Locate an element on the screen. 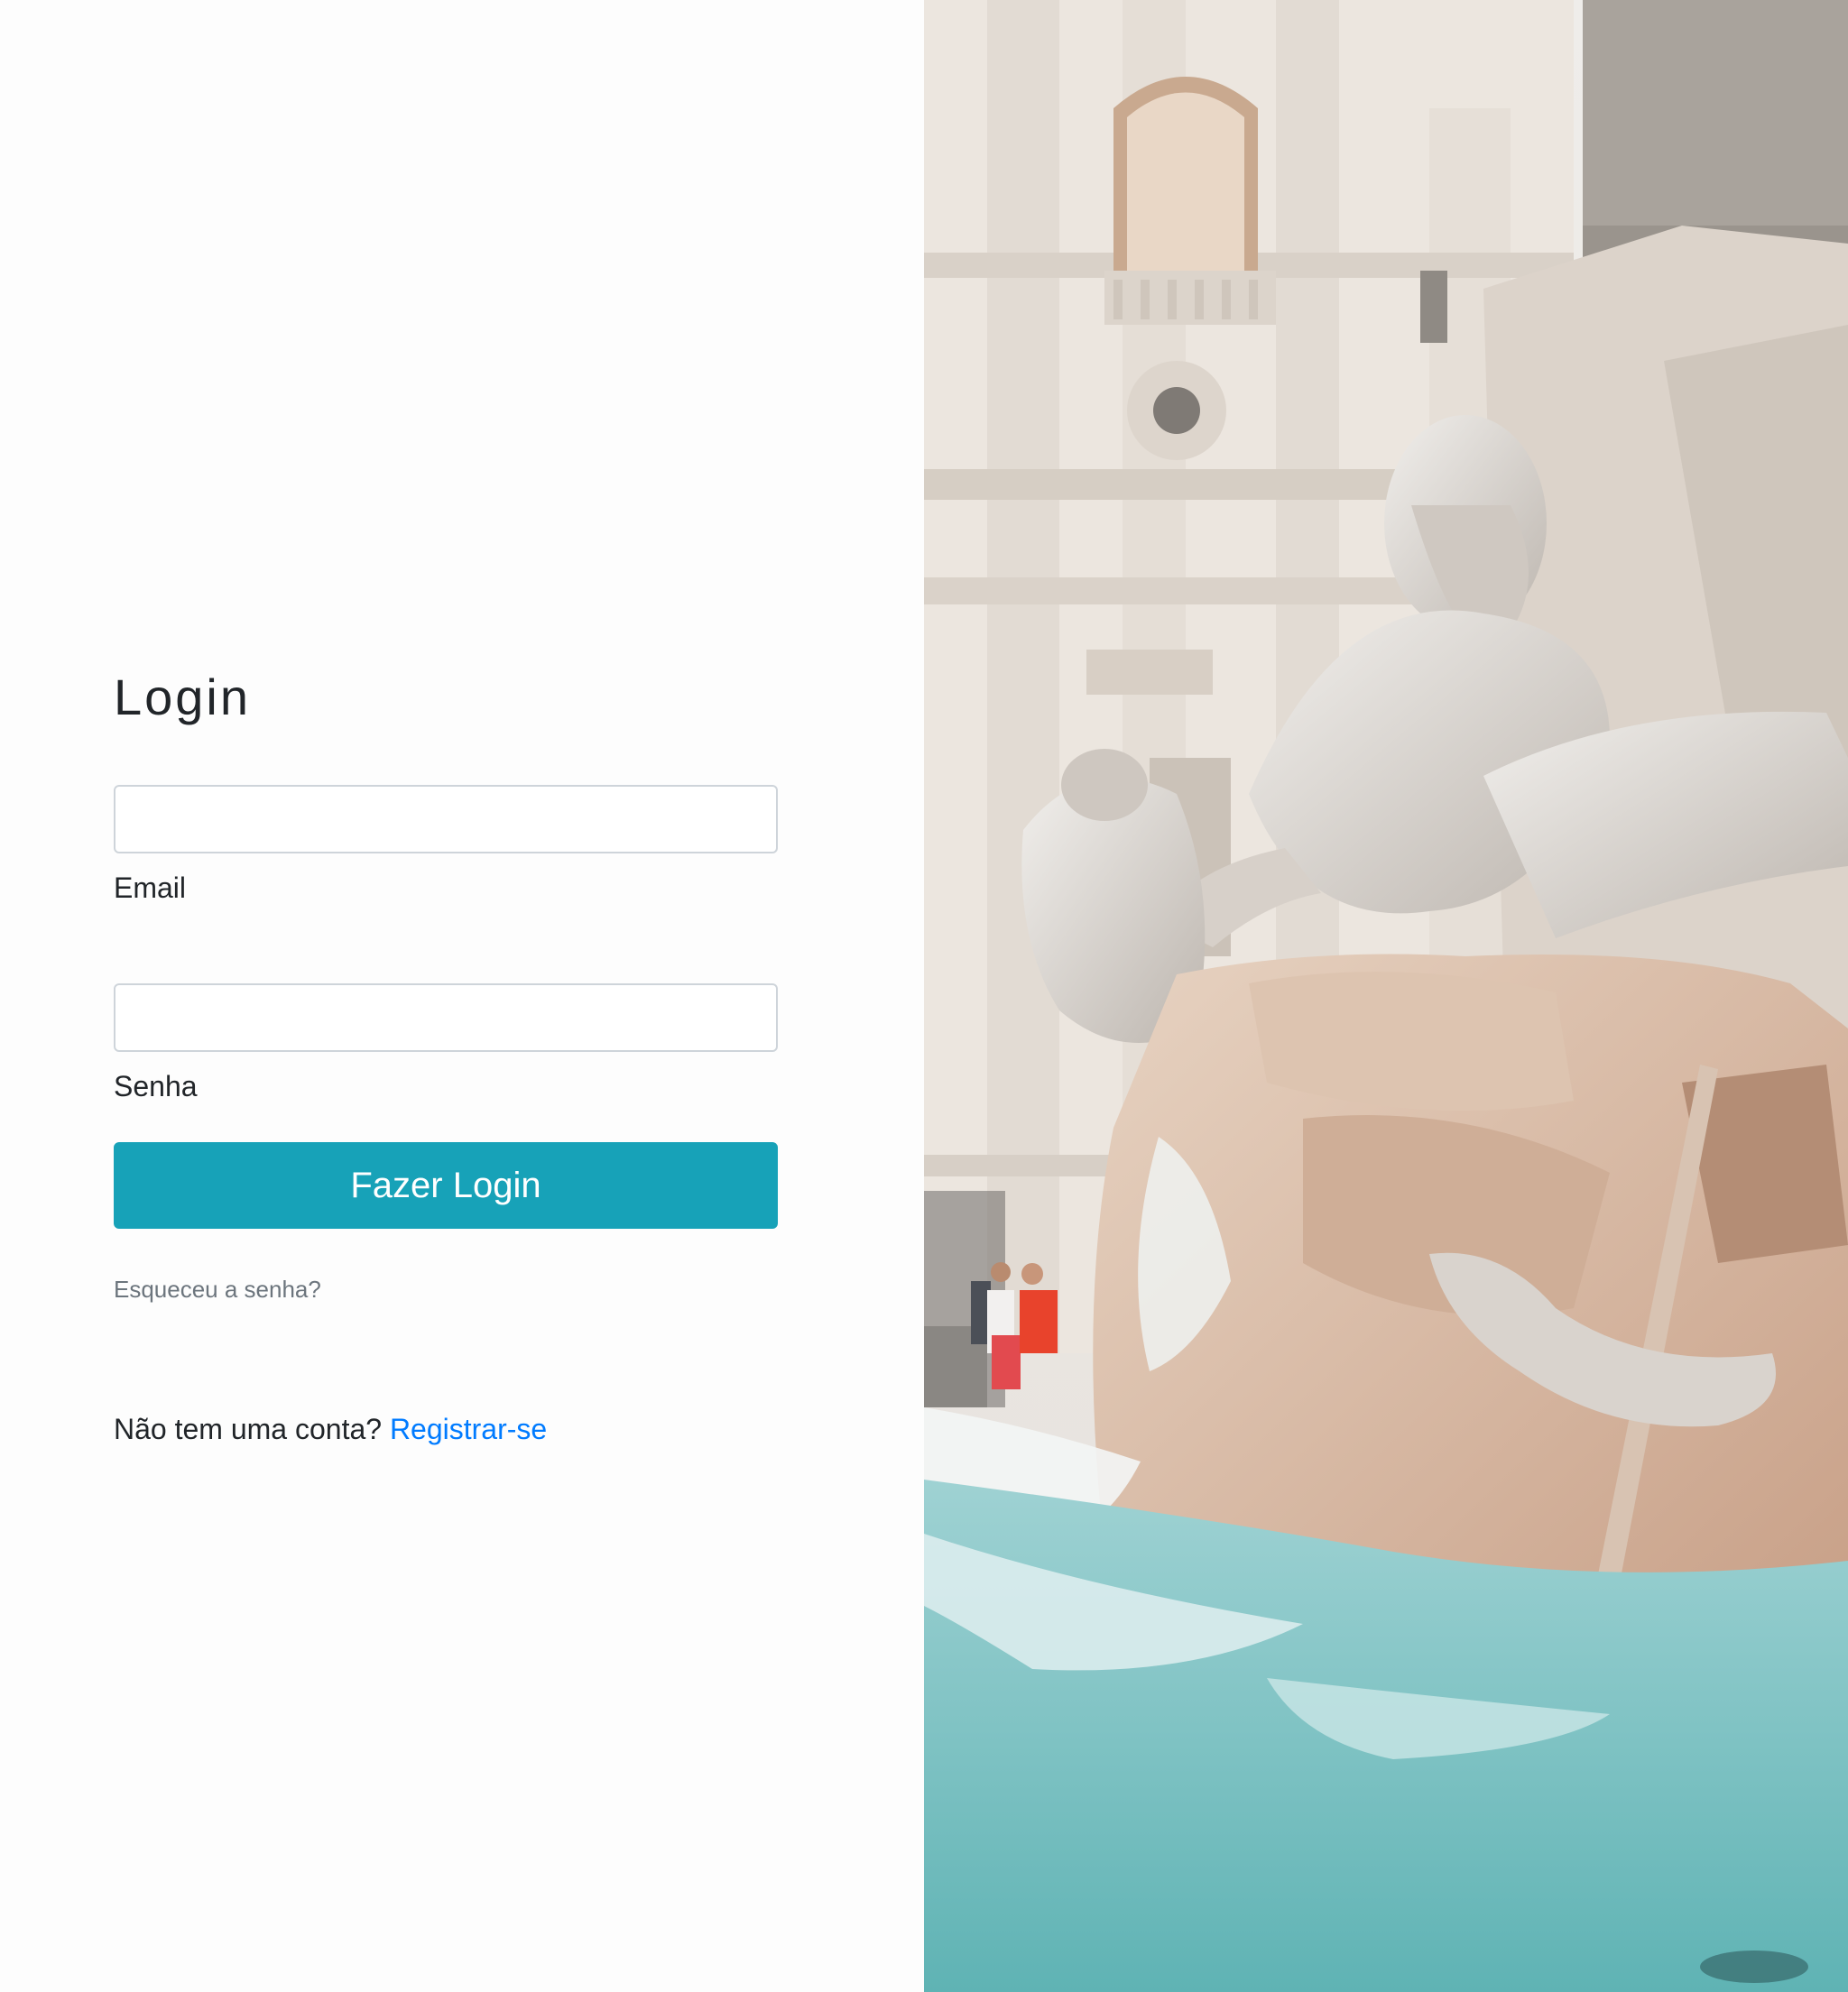  signup-row: Não tem uma conta? Registrar-se is located at coordinates (446, 1429).